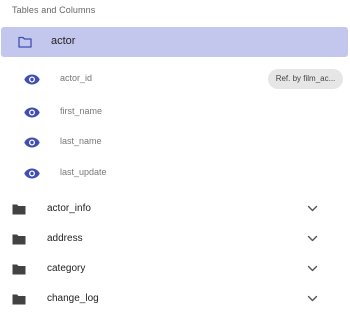  Describe the element at coordinates (83, 172) in the screenshot. I see `column-label: last_update` at that location.